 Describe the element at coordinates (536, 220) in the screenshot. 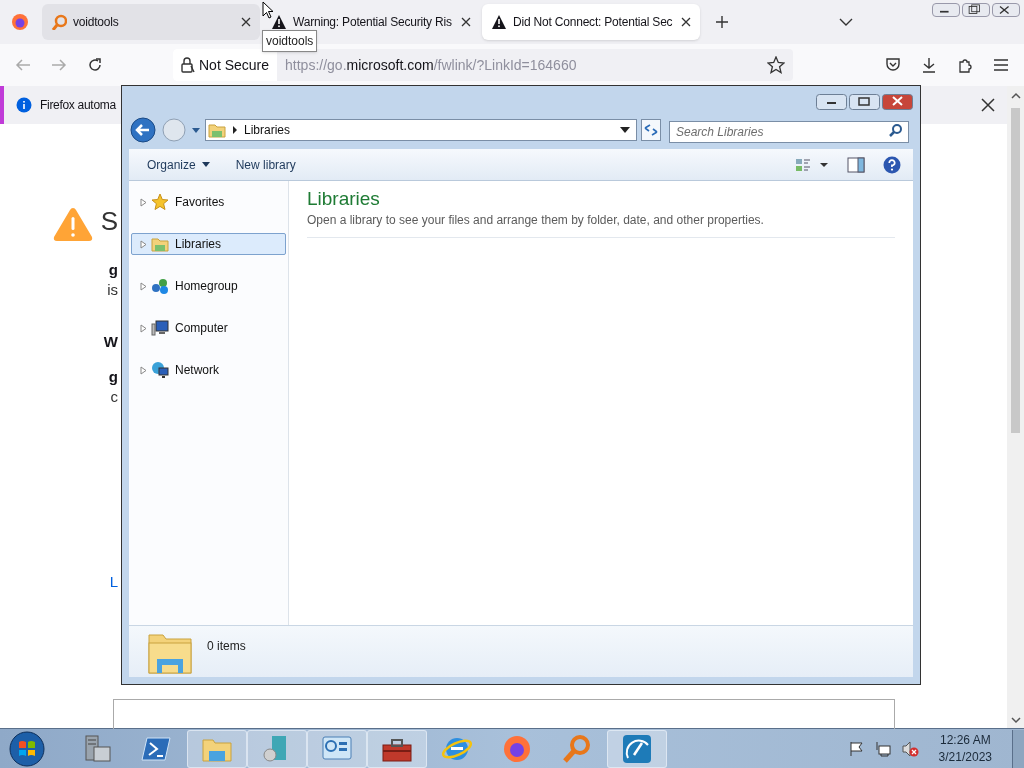

I see `content-description: Open a library to see your files and arrange them by folder, date, and other properties.` at that location.